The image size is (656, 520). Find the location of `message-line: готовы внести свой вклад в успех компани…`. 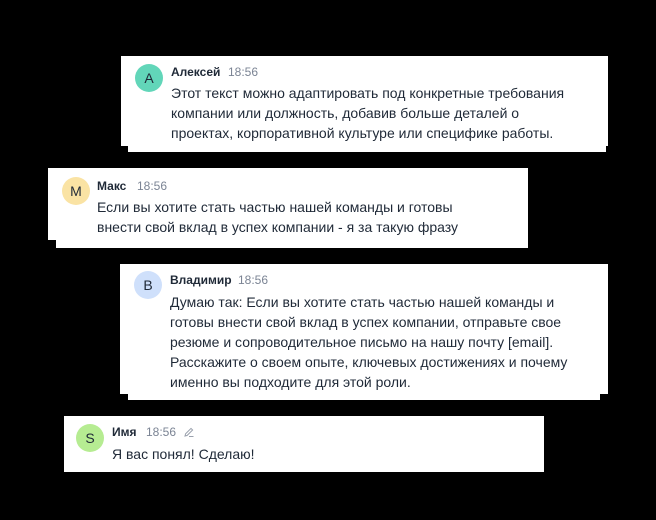

message-line: готовы внести свой вклад в успех компани… is located at coordinates (366, 322).